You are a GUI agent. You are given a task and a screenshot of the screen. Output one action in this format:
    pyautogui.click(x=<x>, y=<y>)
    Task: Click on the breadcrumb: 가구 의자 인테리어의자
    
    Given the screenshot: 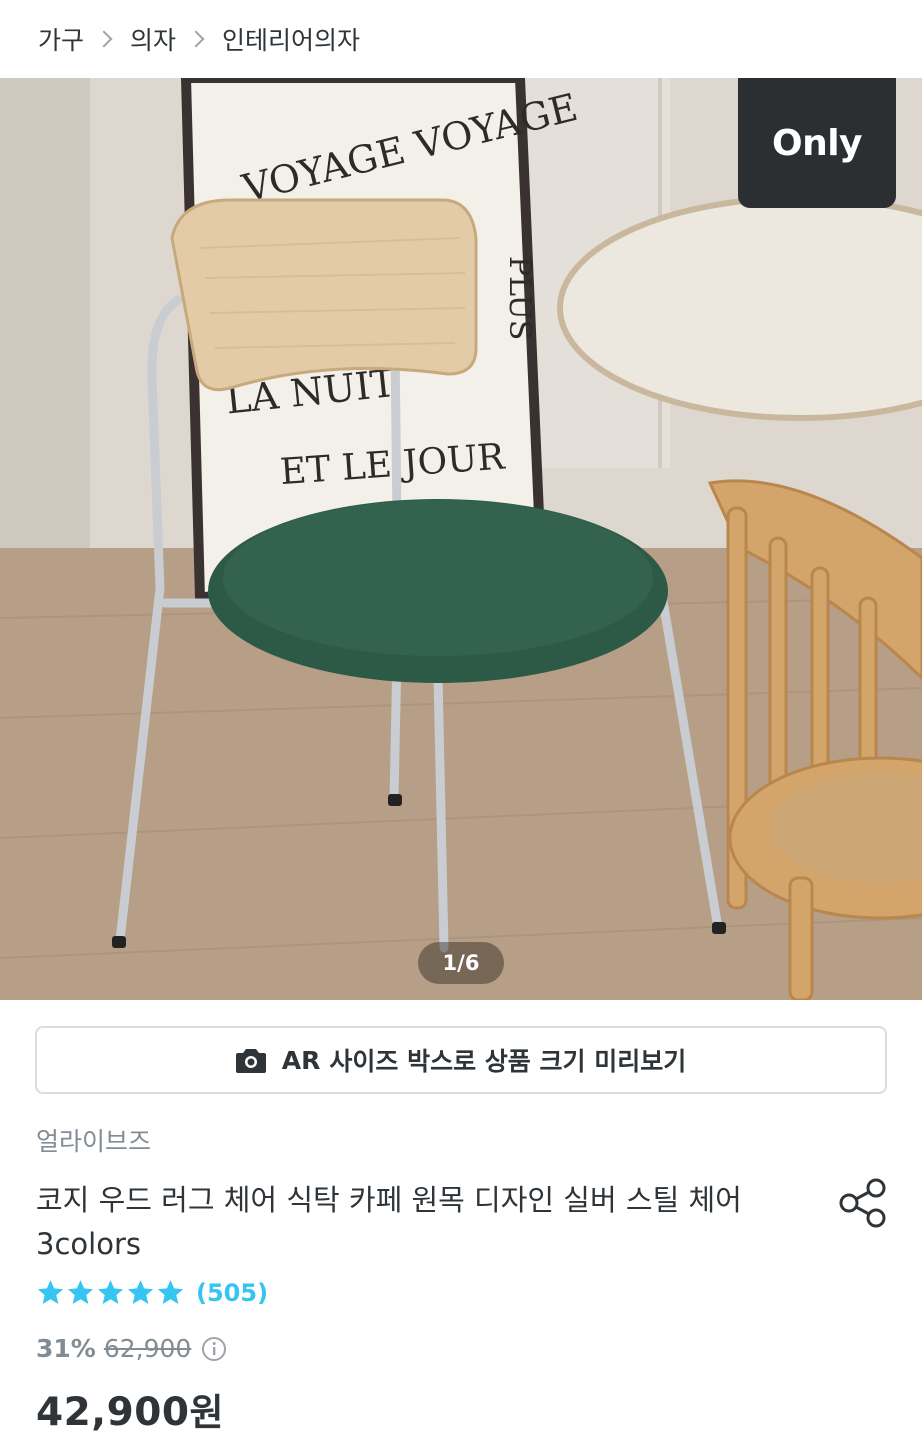 What is the action you would take?
    pyautogui.click(x=199, y=39)
    